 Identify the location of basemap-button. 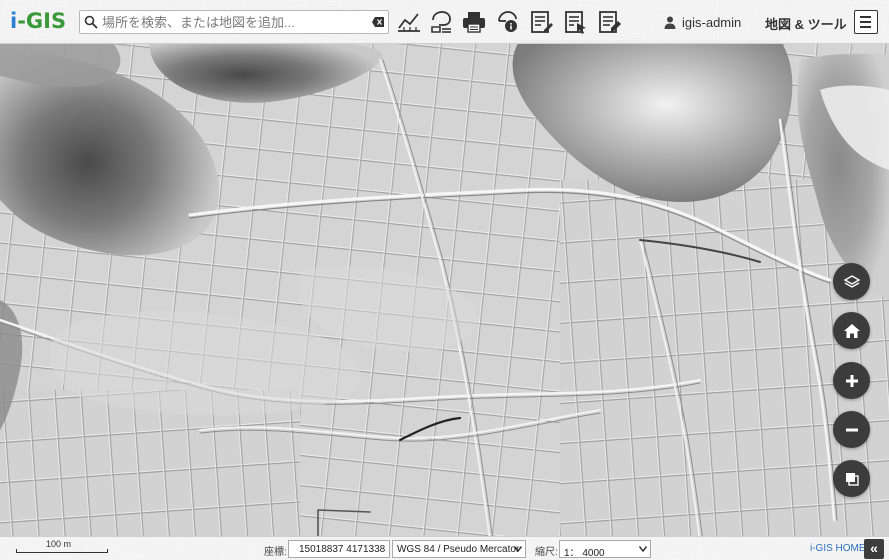
(851, 478).